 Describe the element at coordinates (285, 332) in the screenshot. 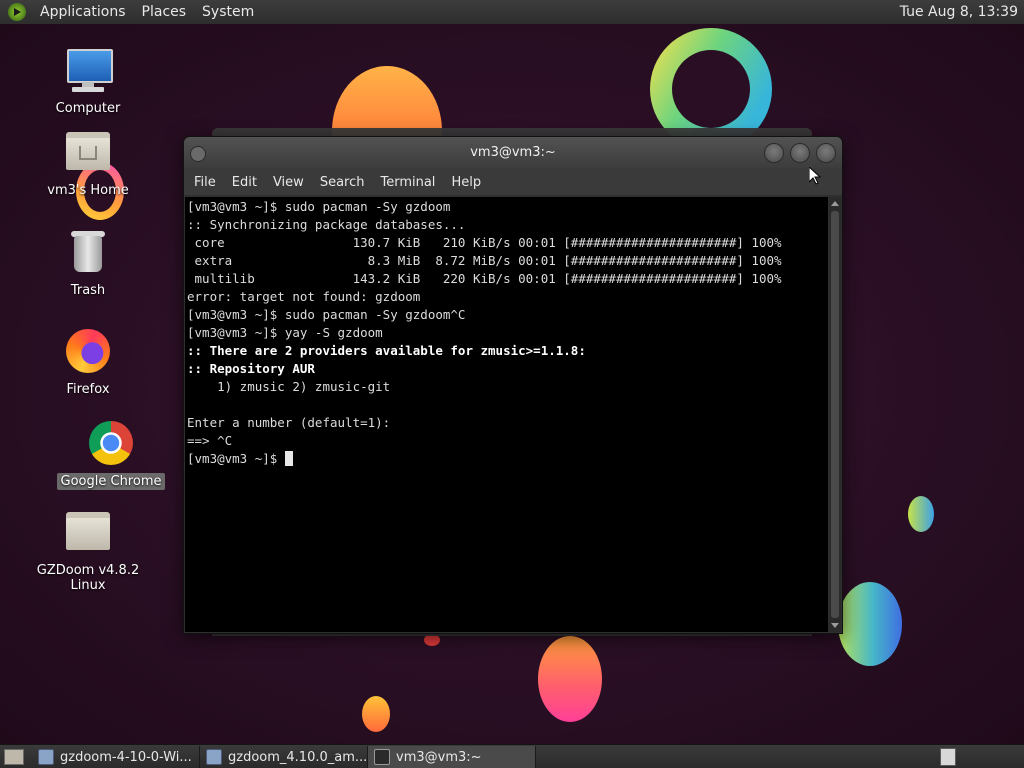

I see `terminal-line: [vm3@vm3 ~]$ yay -S gzdoom` at that location.